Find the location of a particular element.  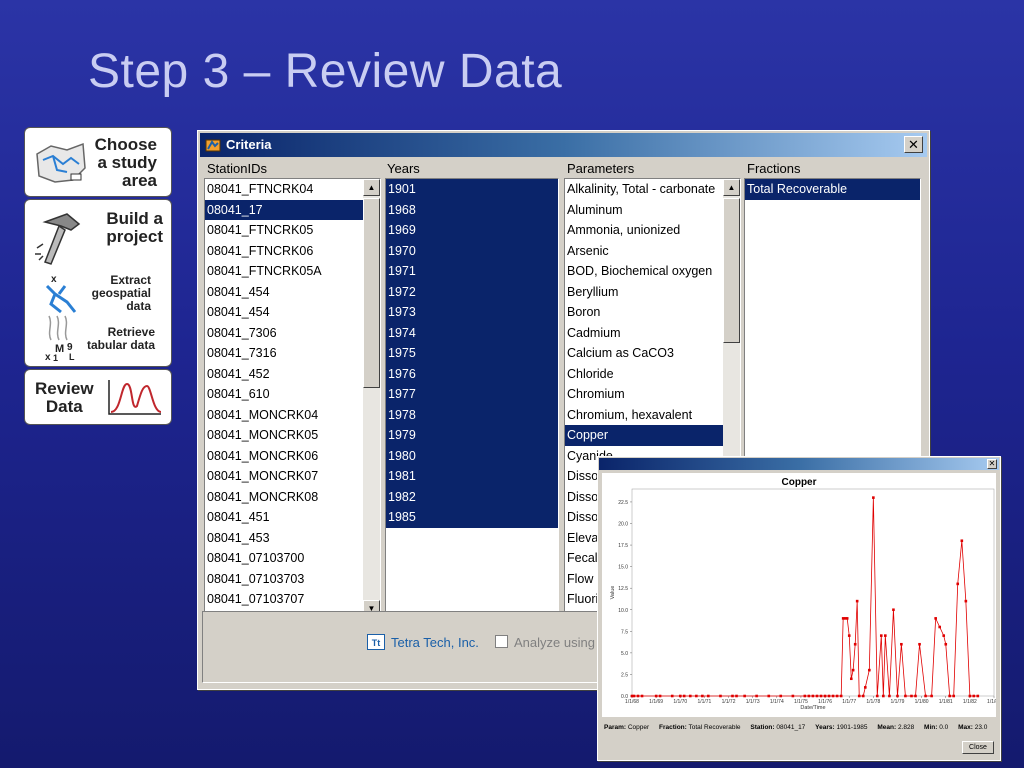

station-list-item: 08041_07103707 is located at coordinates (284, 599).